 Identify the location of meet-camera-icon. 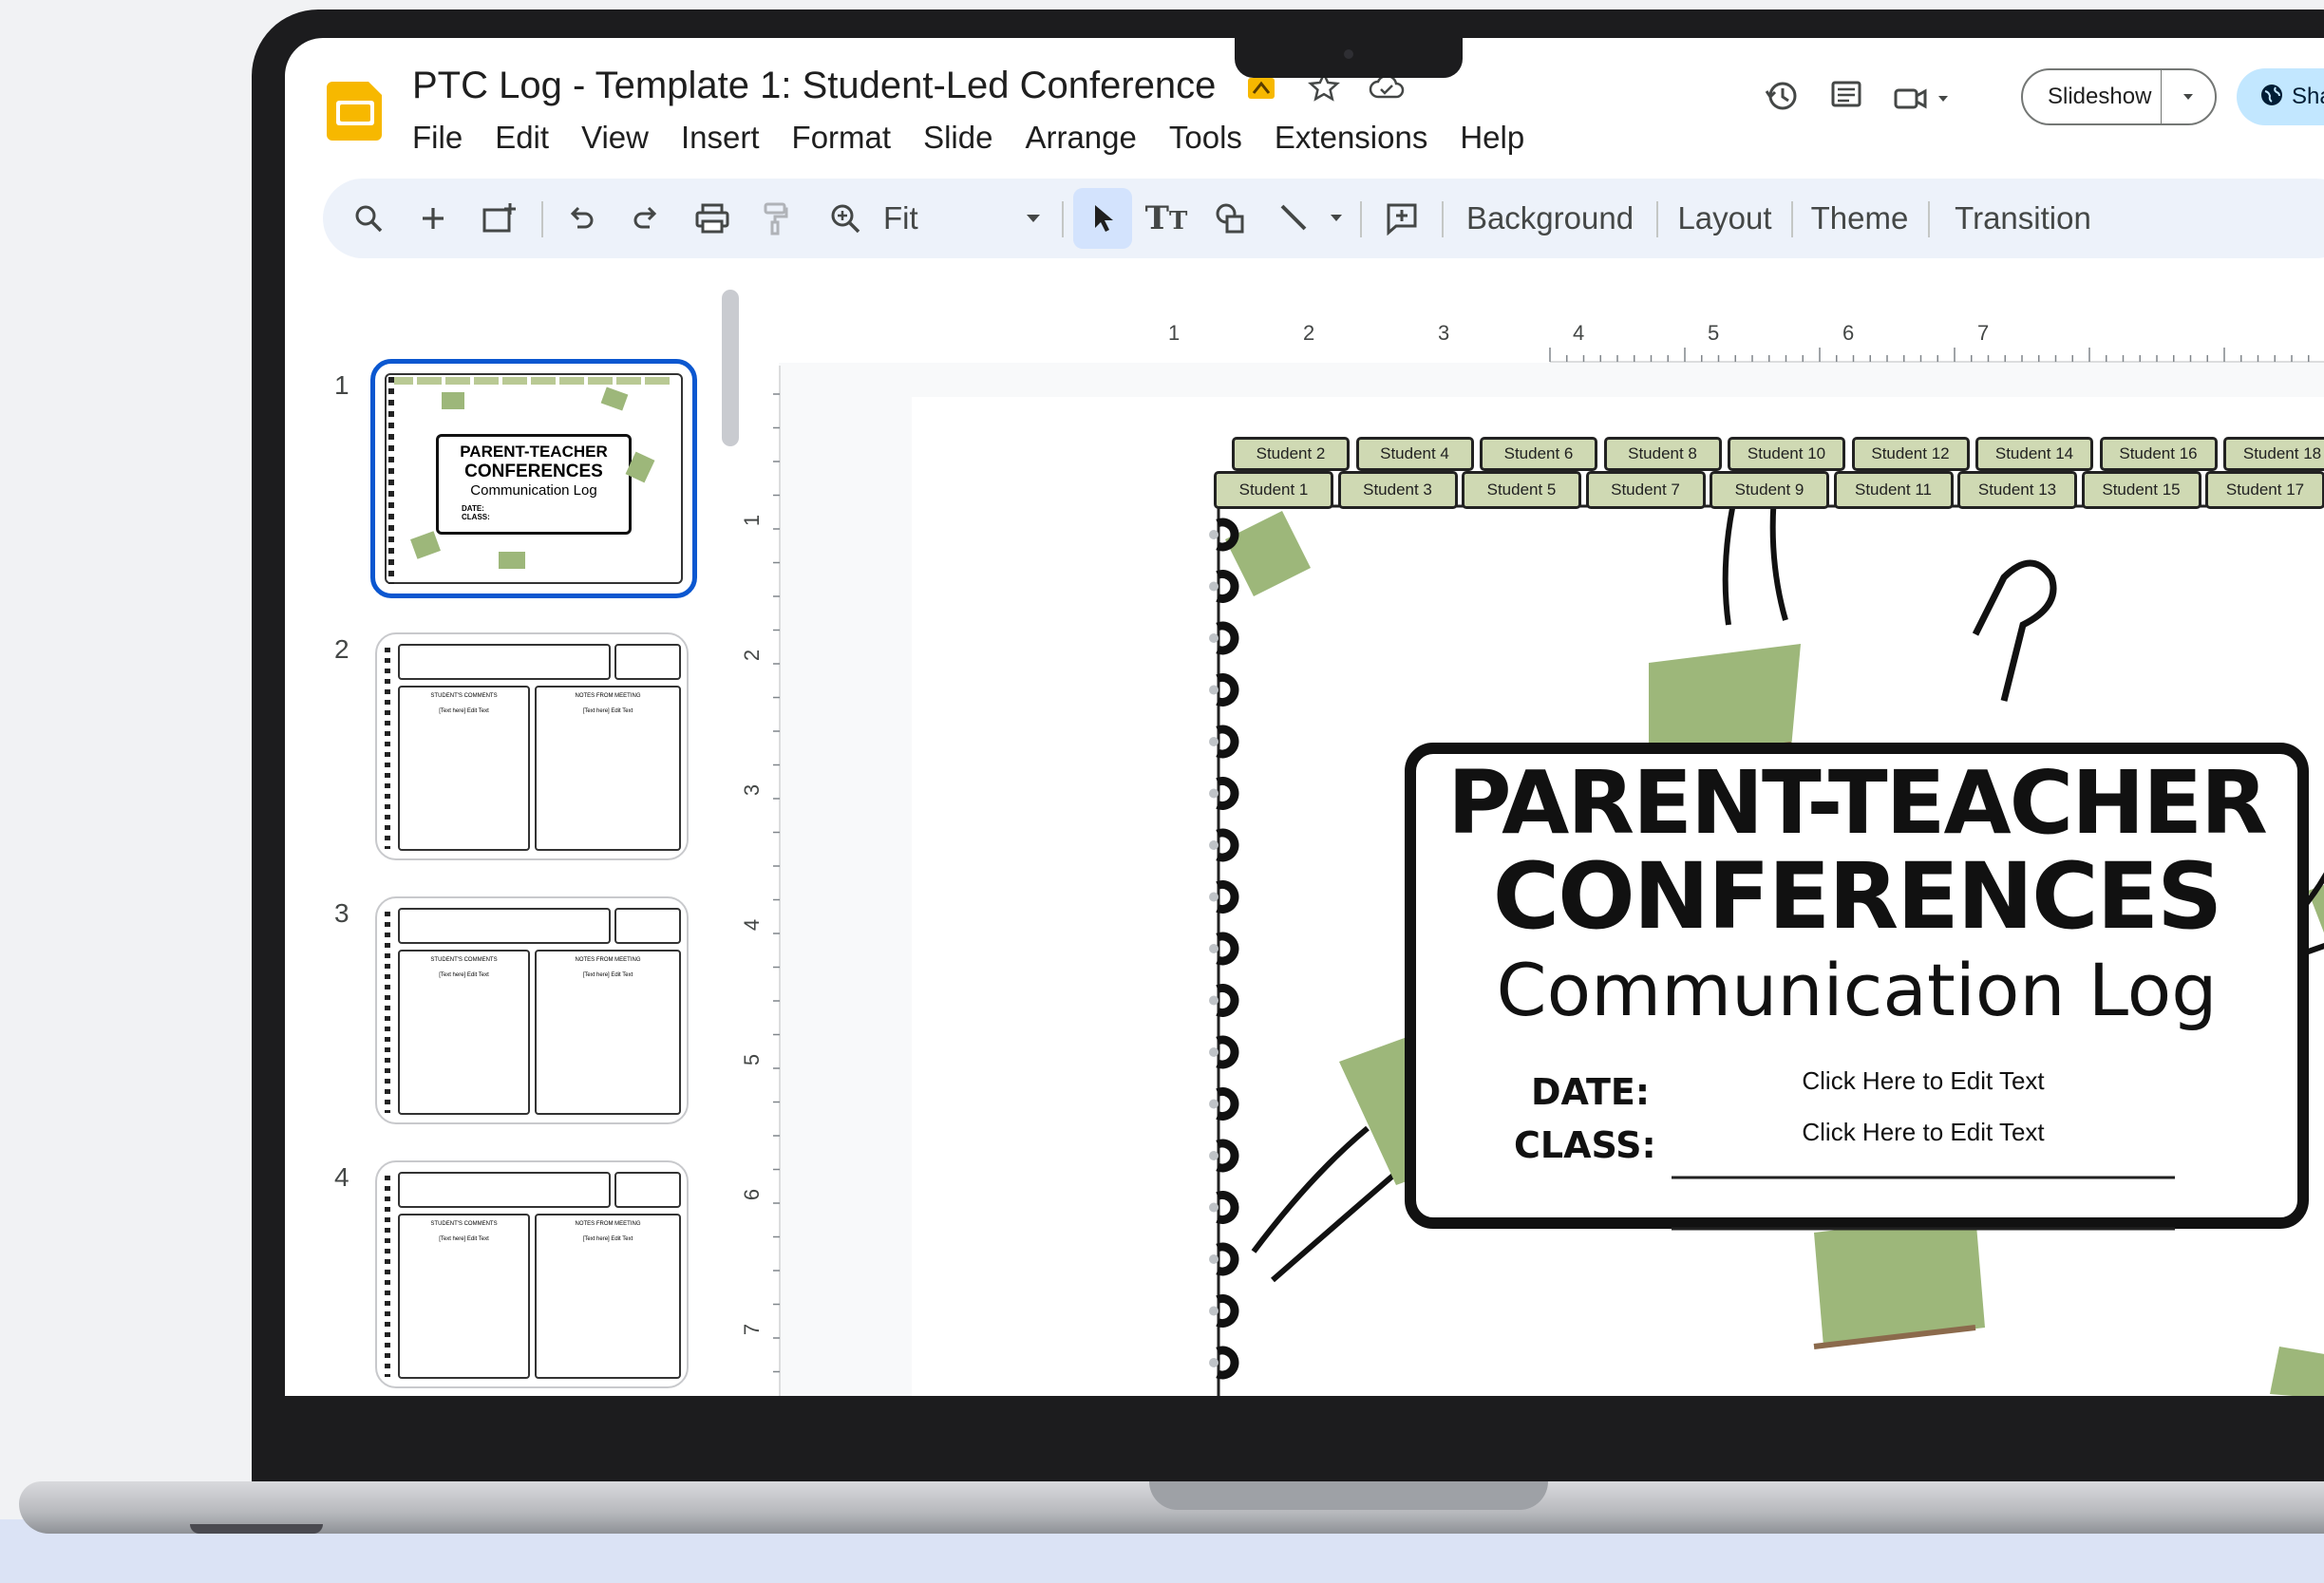
(1920, 99).